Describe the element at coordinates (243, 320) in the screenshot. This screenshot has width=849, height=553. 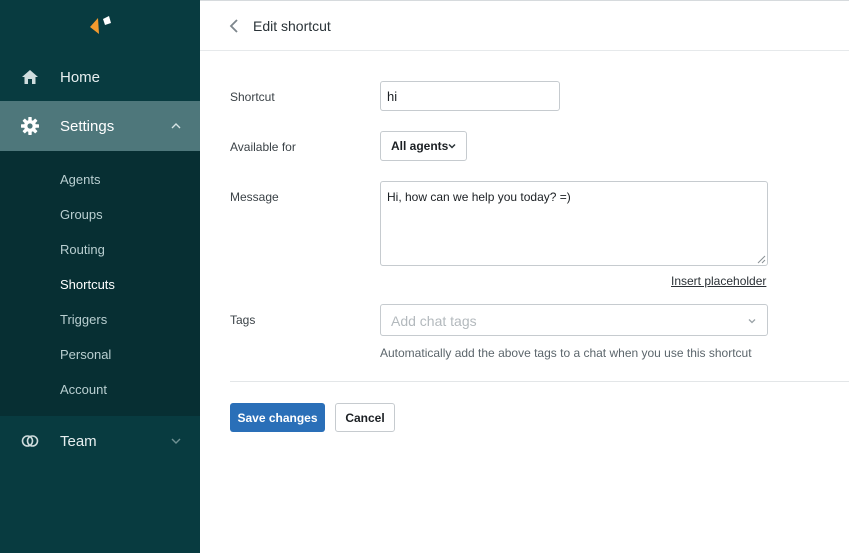
I see `tags-label: Tags` at that location.